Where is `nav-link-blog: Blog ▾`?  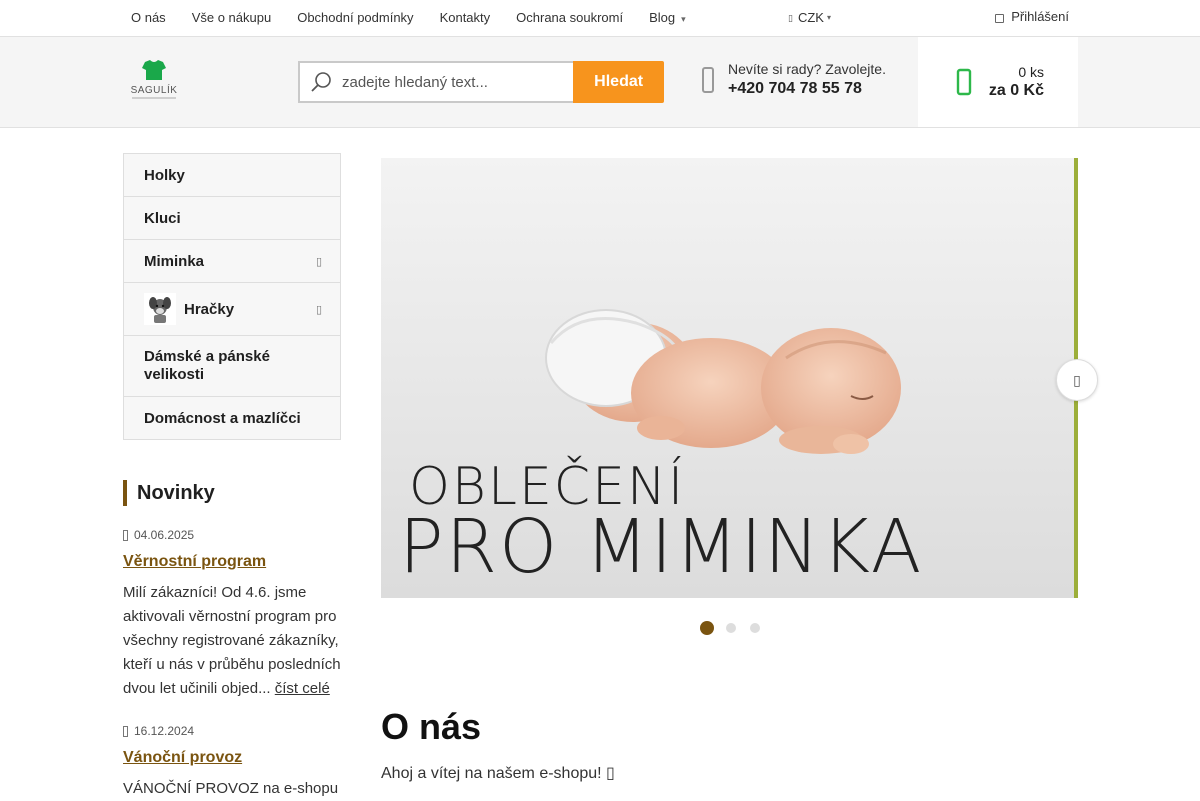
nav-link-blog: Blog ▾ is located at coordinates (667, 18).